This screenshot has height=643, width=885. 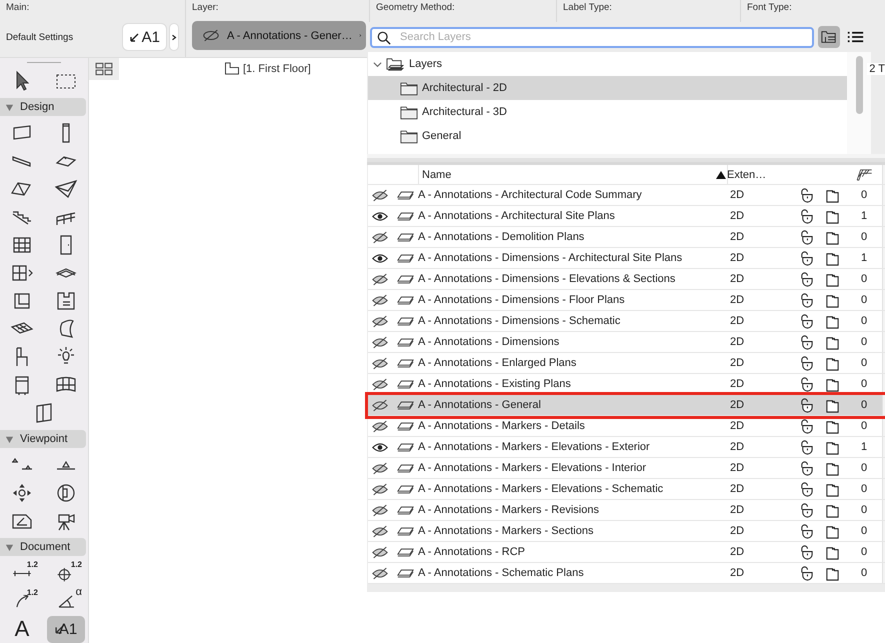 I want to click on search-field: Search Layers, so click(x=592, y=37).